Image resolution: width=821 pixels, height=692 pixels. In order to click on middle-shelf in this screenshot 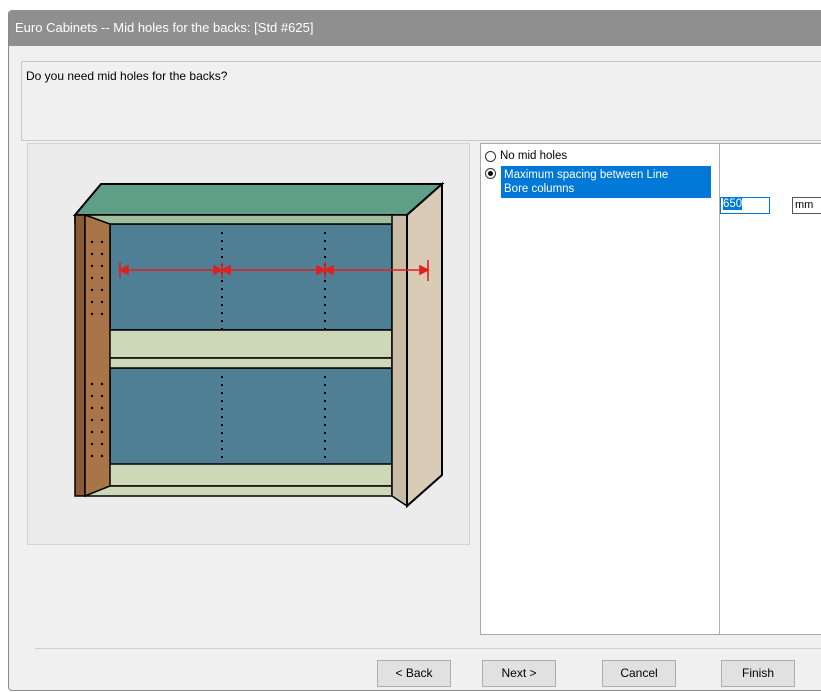, I will do `click(238, 344)`.